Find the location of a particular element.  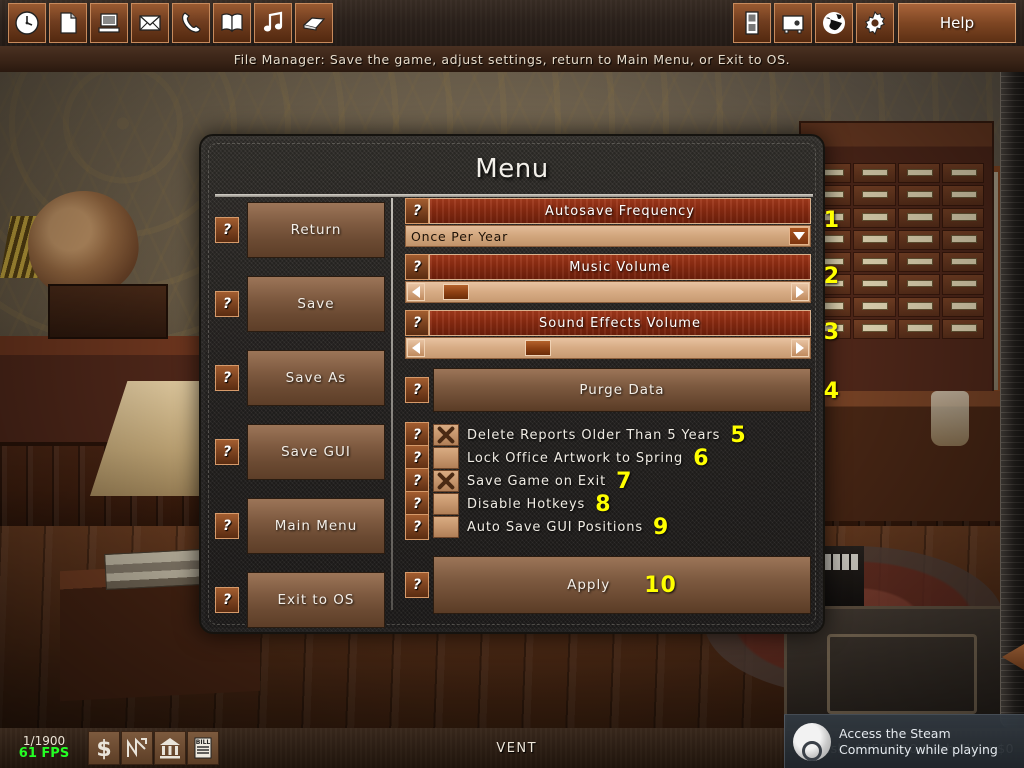

phone-icon is located at coordinates (191, 23).